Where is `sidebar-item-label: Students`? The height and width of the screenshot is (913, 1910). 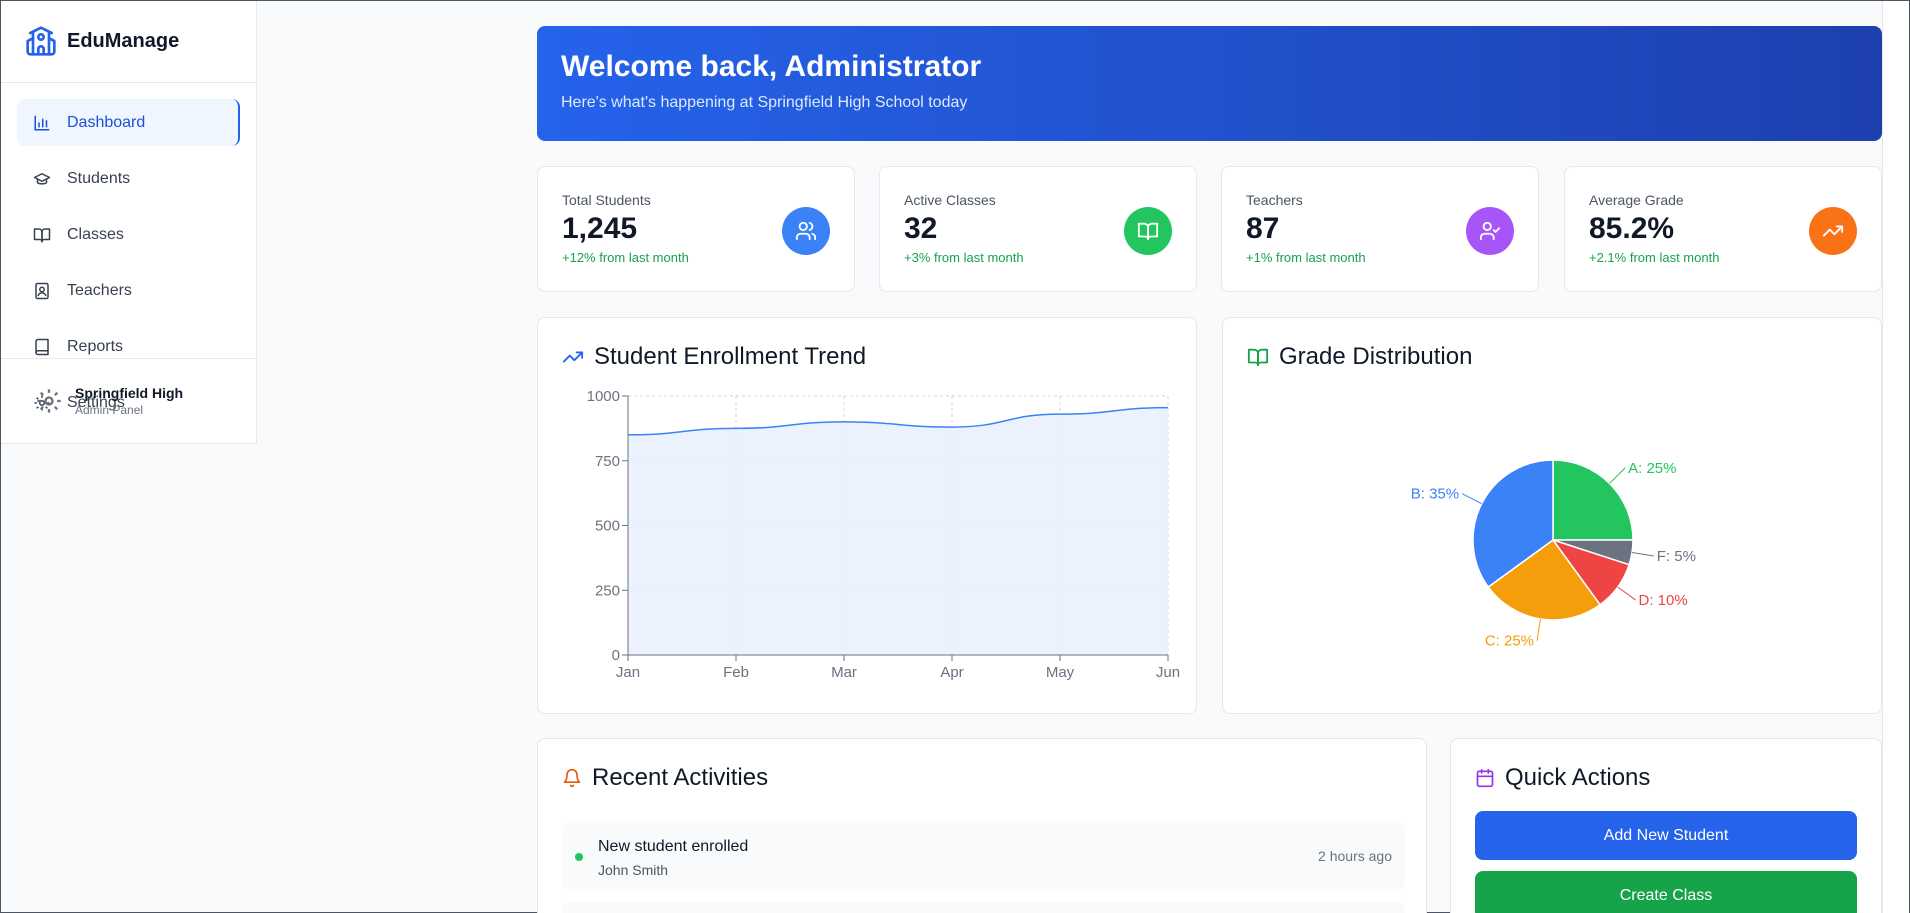
sidebar-item-label: Students is located at coordinates (99, 178).